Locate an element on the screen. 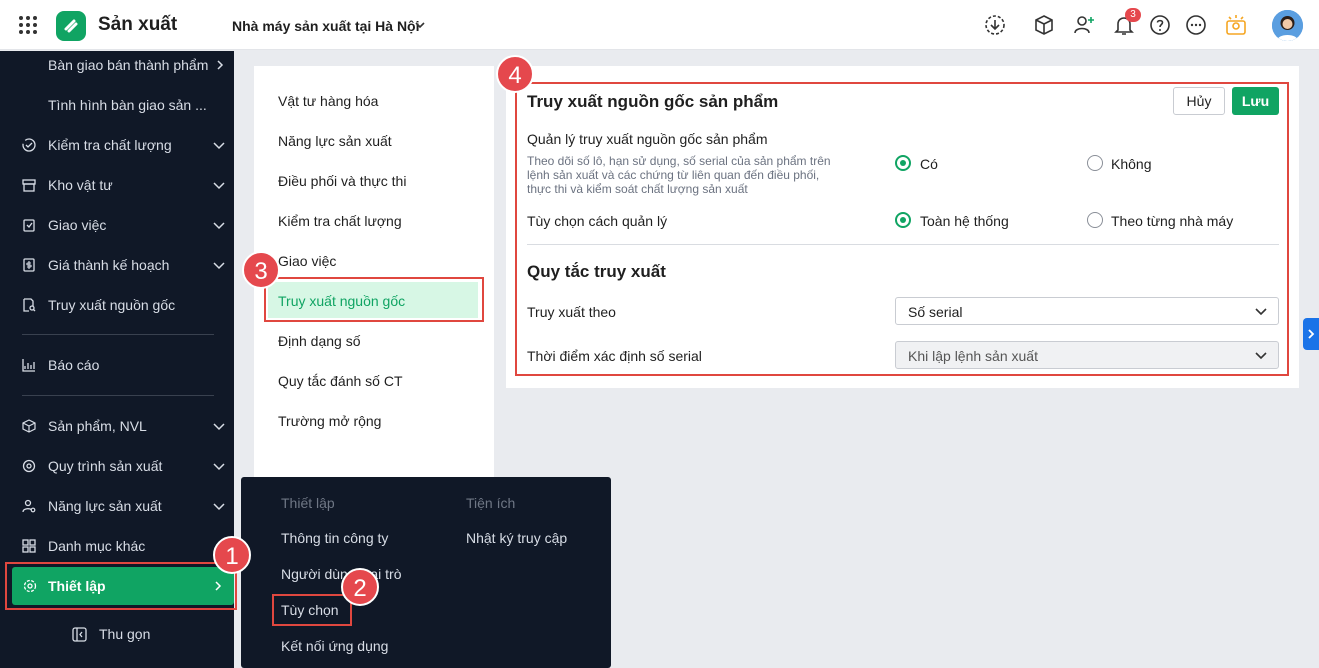 The width and height of the screenshot is (1319, 668). sidebar-item-bao-cao: Báo cáo is located at coordinates (117, 365).